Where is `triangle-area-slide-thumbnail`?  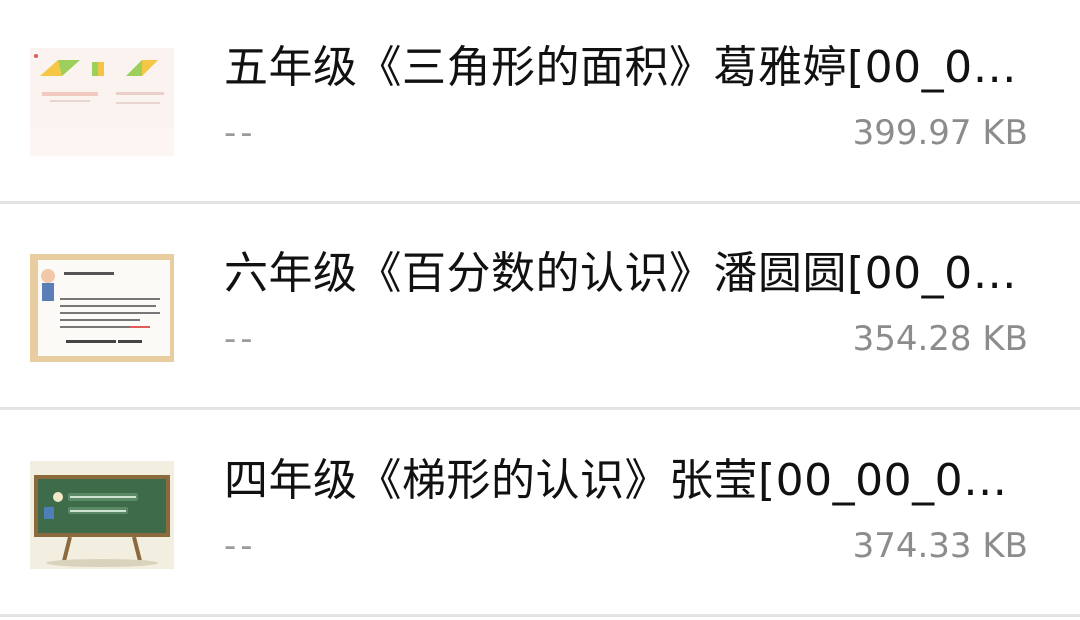
triangle-area-slide-thumbnail is located at coordinates (102, 102).